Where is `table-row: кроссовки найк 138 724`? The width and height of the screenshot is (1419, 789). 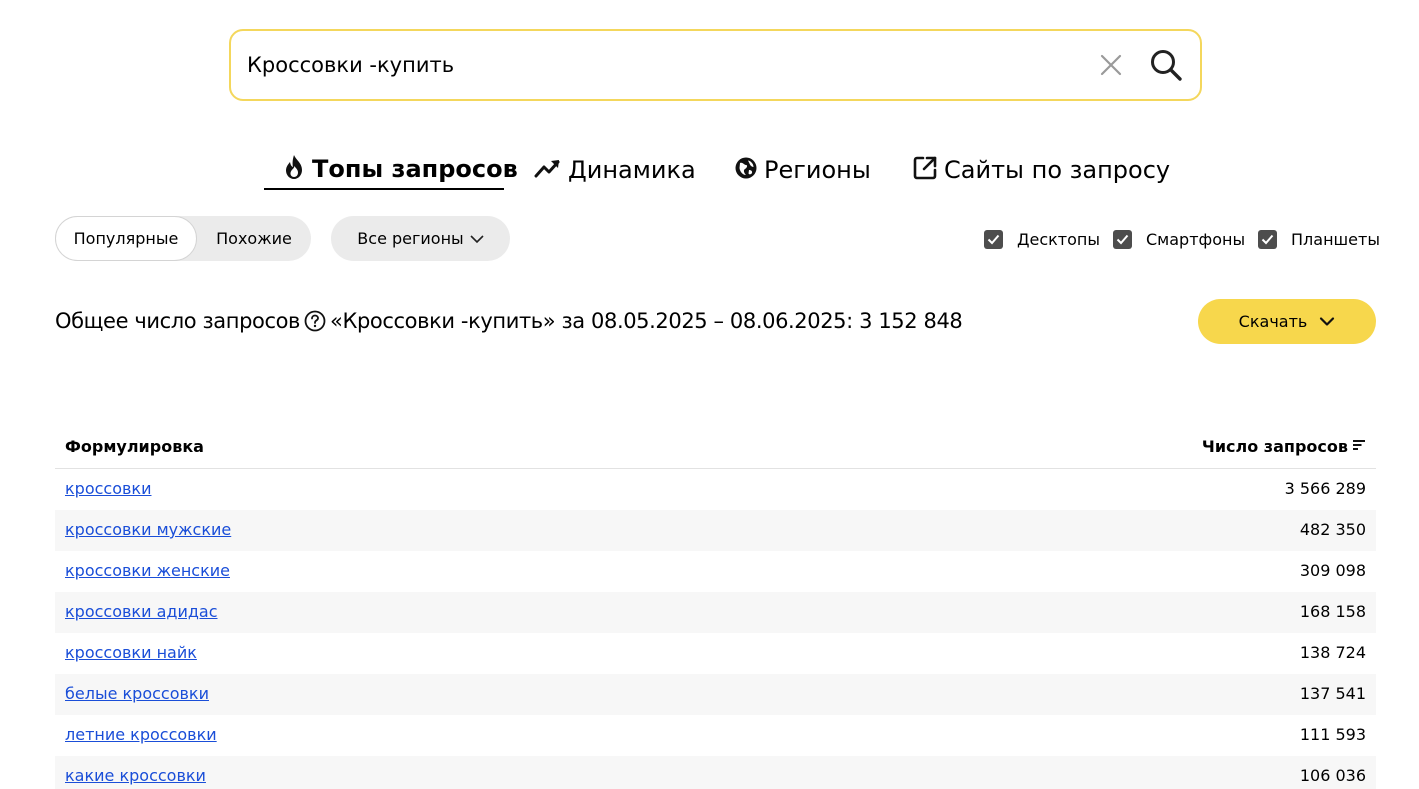 table-row: кроссовки найк 138 724 is located at coordinates (715, 653).